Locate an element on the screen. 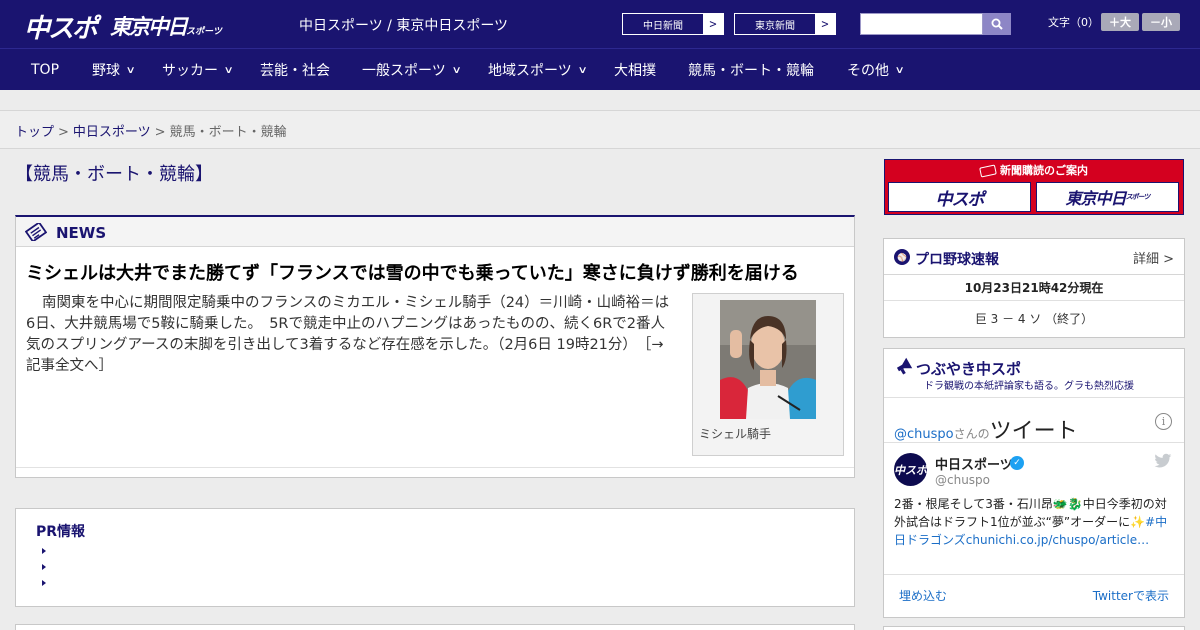  nav-item-label: サッカー is located at coordinates (190, 71).